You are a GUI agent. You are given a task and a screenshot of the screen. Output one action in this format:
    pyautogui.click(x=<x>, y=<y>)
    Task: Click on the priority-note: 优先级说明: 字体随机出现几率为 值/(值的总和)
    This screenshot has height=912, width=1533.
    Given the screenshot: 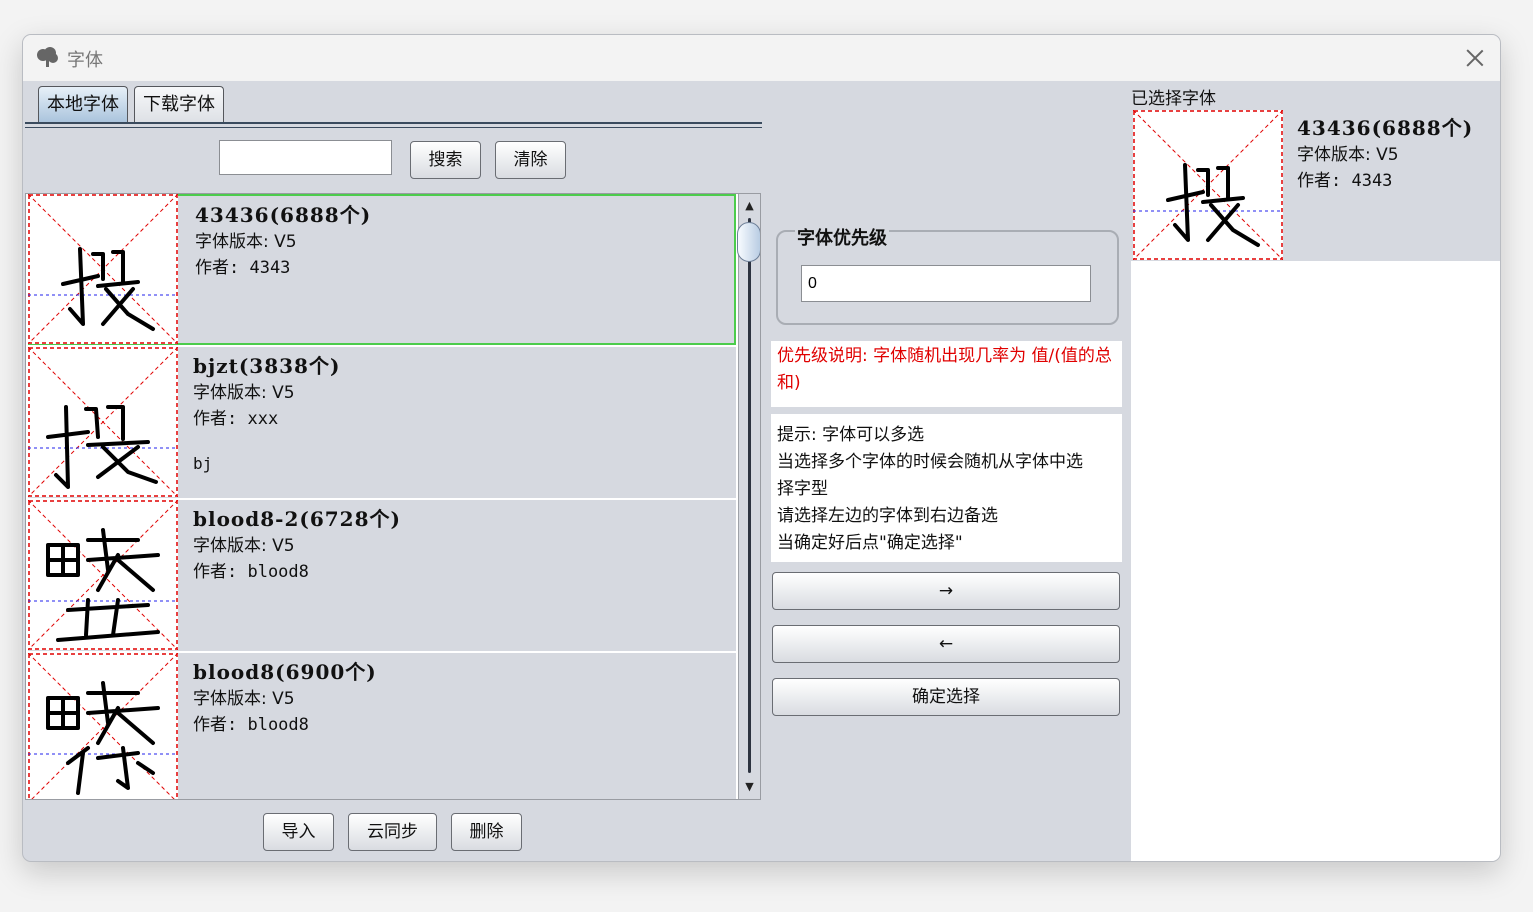 What is the action you would take?
    pyautogui.click(x=946, y=374)
    